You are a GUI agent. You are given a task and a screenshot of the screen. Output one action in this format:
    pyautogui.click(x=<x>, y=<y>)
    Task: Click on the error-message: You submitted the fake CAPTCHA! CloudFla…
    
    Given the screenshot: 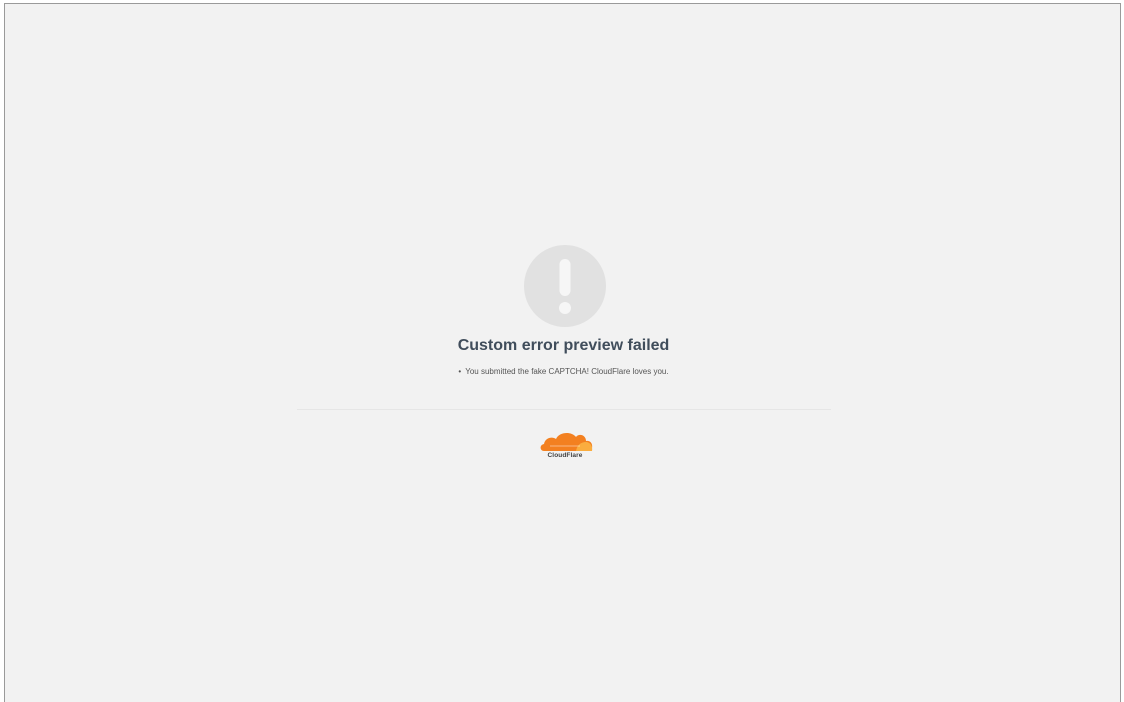 What is the action you would take?
    pyautogui.click(x=563, y=371)
    